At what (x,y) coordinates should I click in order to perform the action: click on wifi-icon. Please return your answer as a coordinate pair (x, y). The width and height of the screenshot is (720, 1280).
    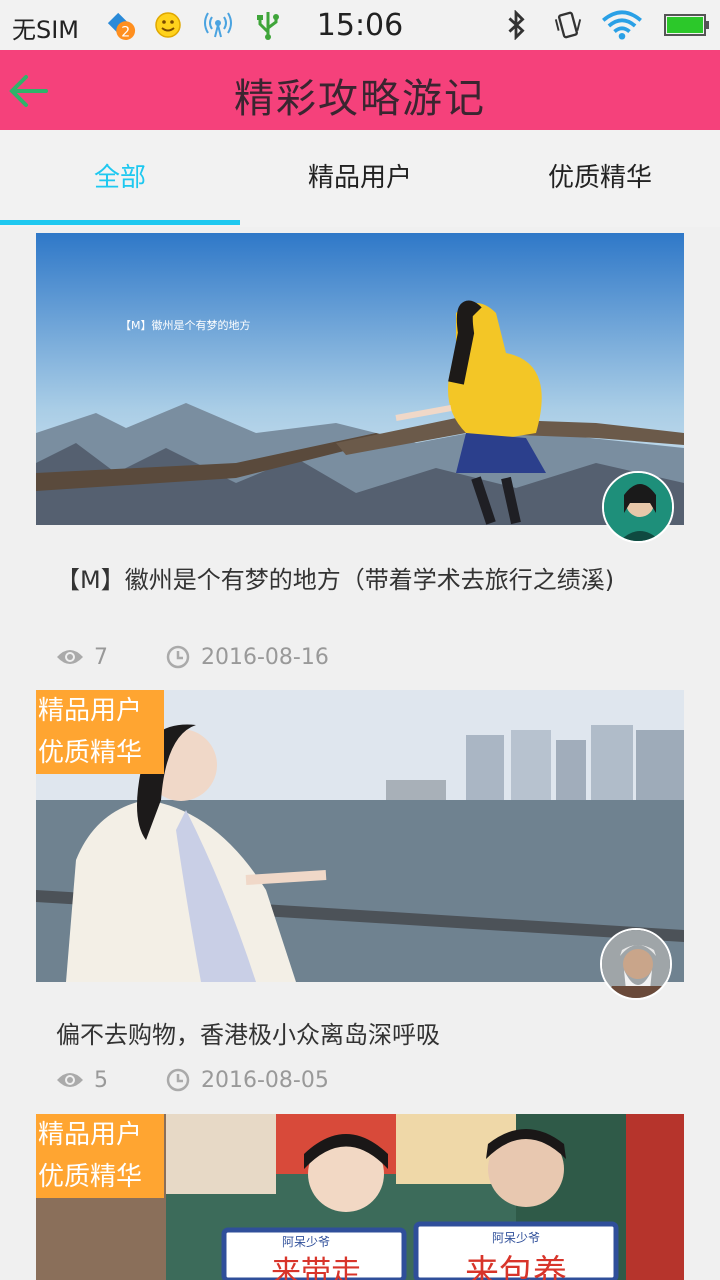
    Looking at the image, I should click on (622, 25).